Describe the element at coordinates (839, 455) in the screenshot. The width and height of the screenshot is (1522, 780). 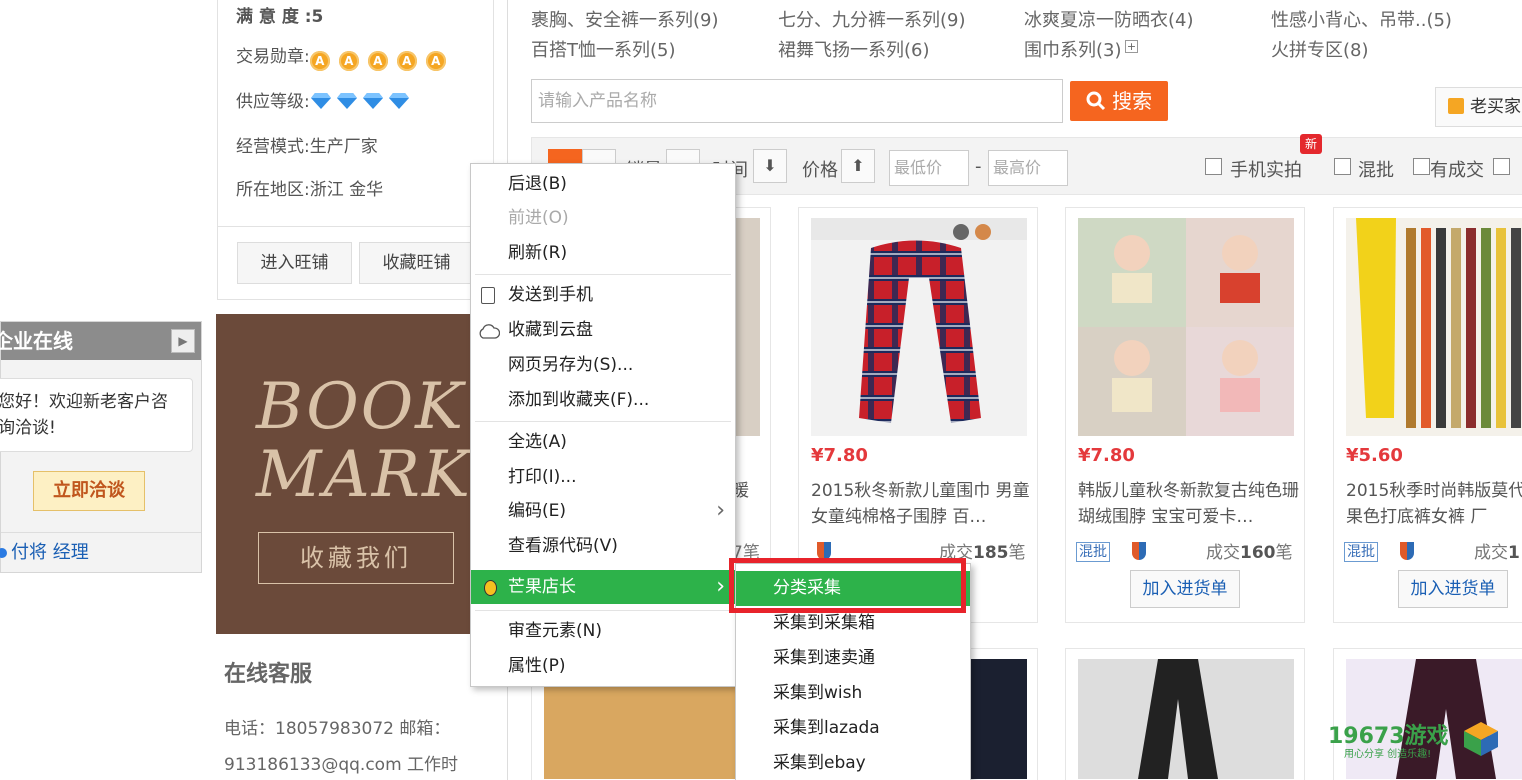
I see `product-price: ¥7.80` at that location.